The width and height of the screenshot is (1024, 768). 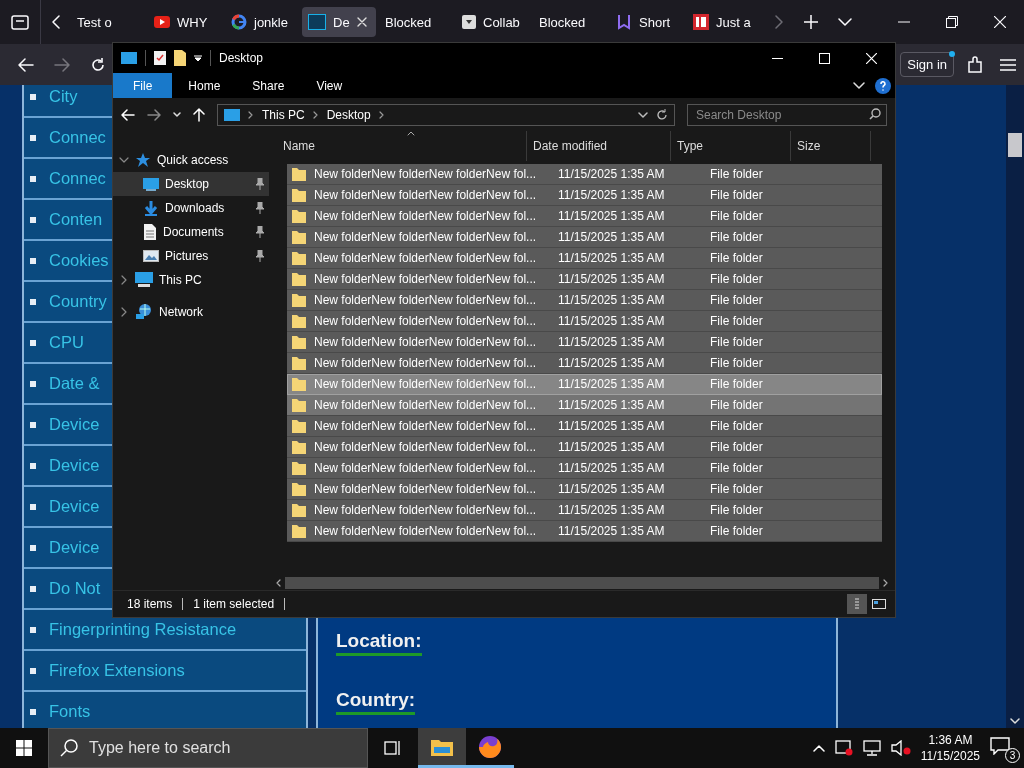 What do you see at coordinates (818, 748) in the screenshot?
I see `chevron-up-icon` at bounding box center [818, 748].